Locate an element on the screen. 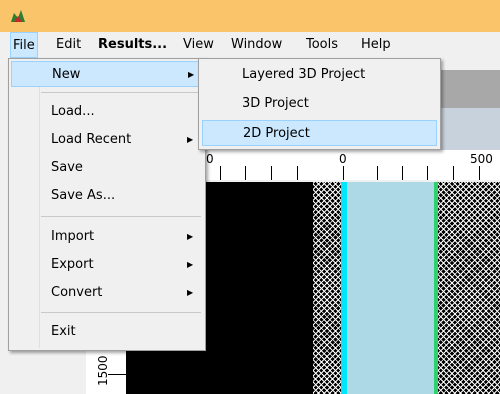 This screenshot has width=500, height=394. menu-tools: Tools is located at coordinates (322, 45).